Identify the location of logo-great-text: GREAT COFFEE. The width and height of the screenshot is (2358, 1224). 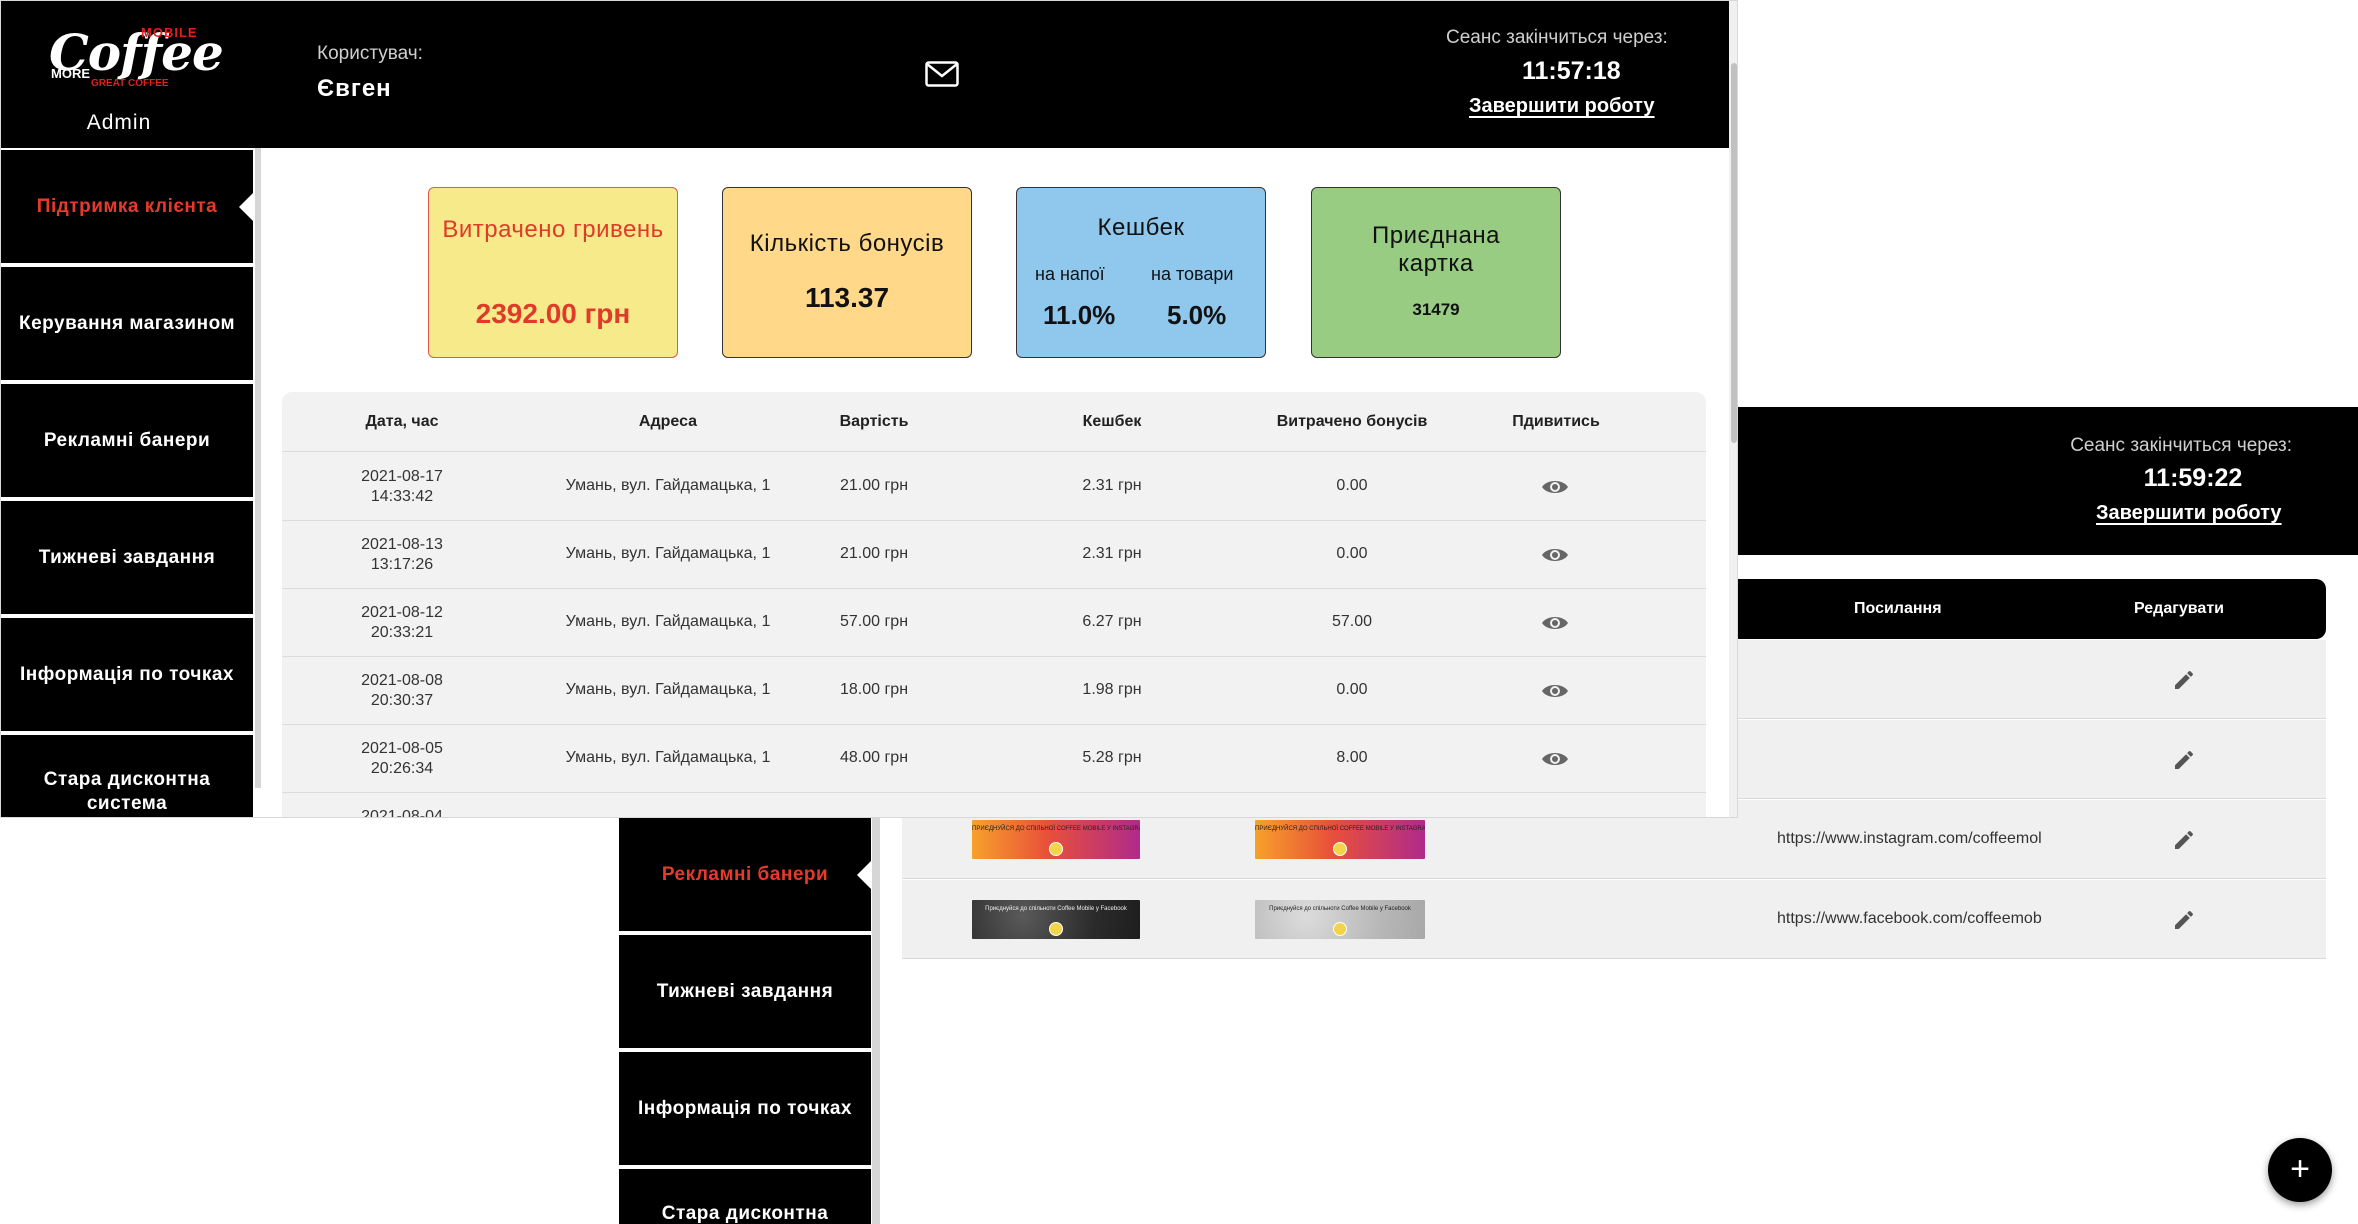
(130, 83).